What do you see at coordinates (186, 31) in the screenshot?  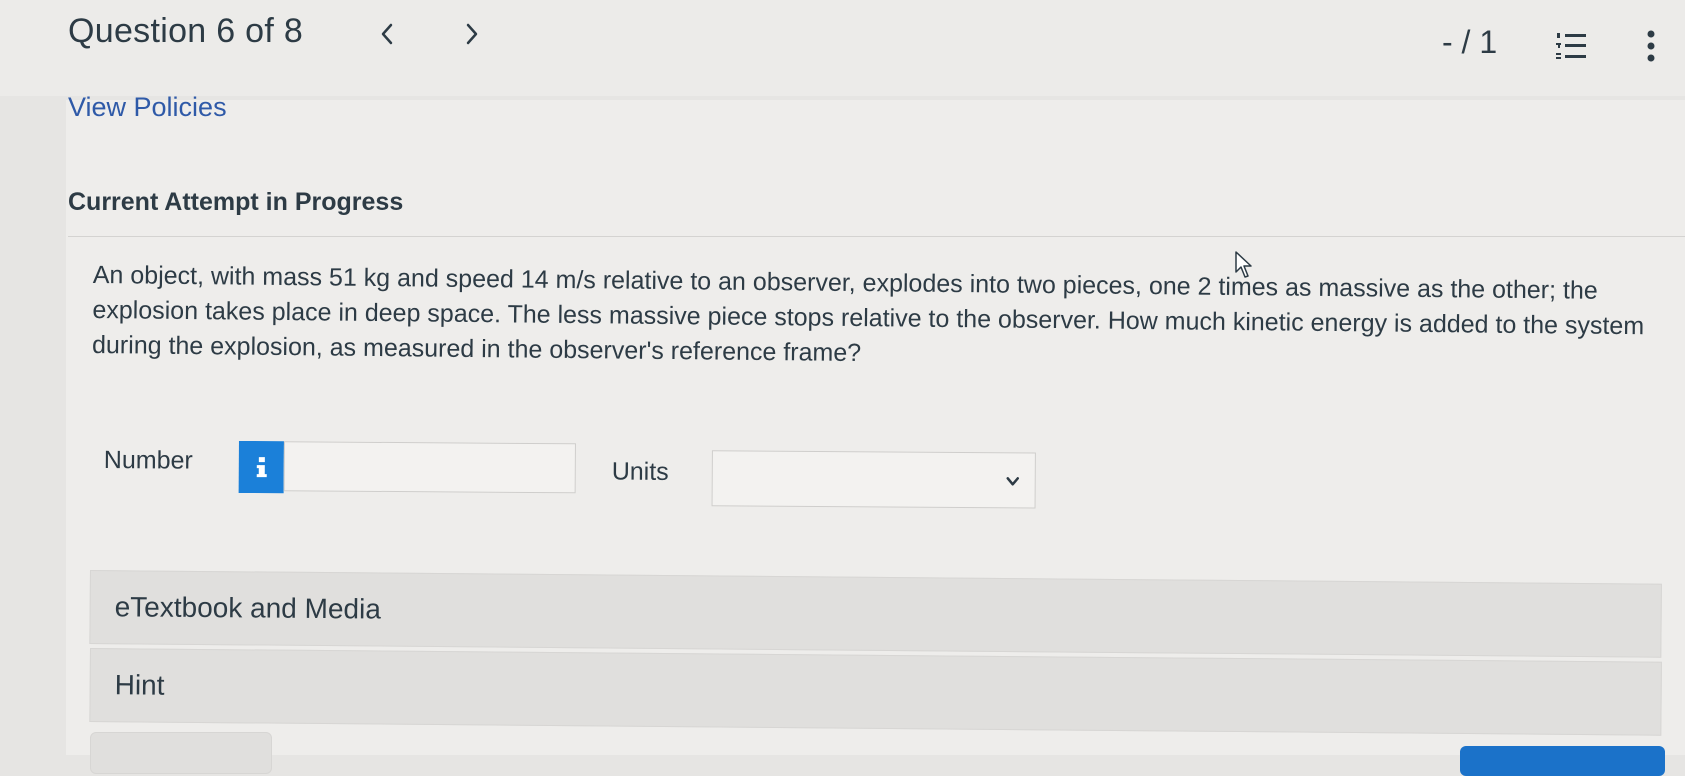 I see `question-counter: Question 6 of 8` at bounding box center [186, 31].